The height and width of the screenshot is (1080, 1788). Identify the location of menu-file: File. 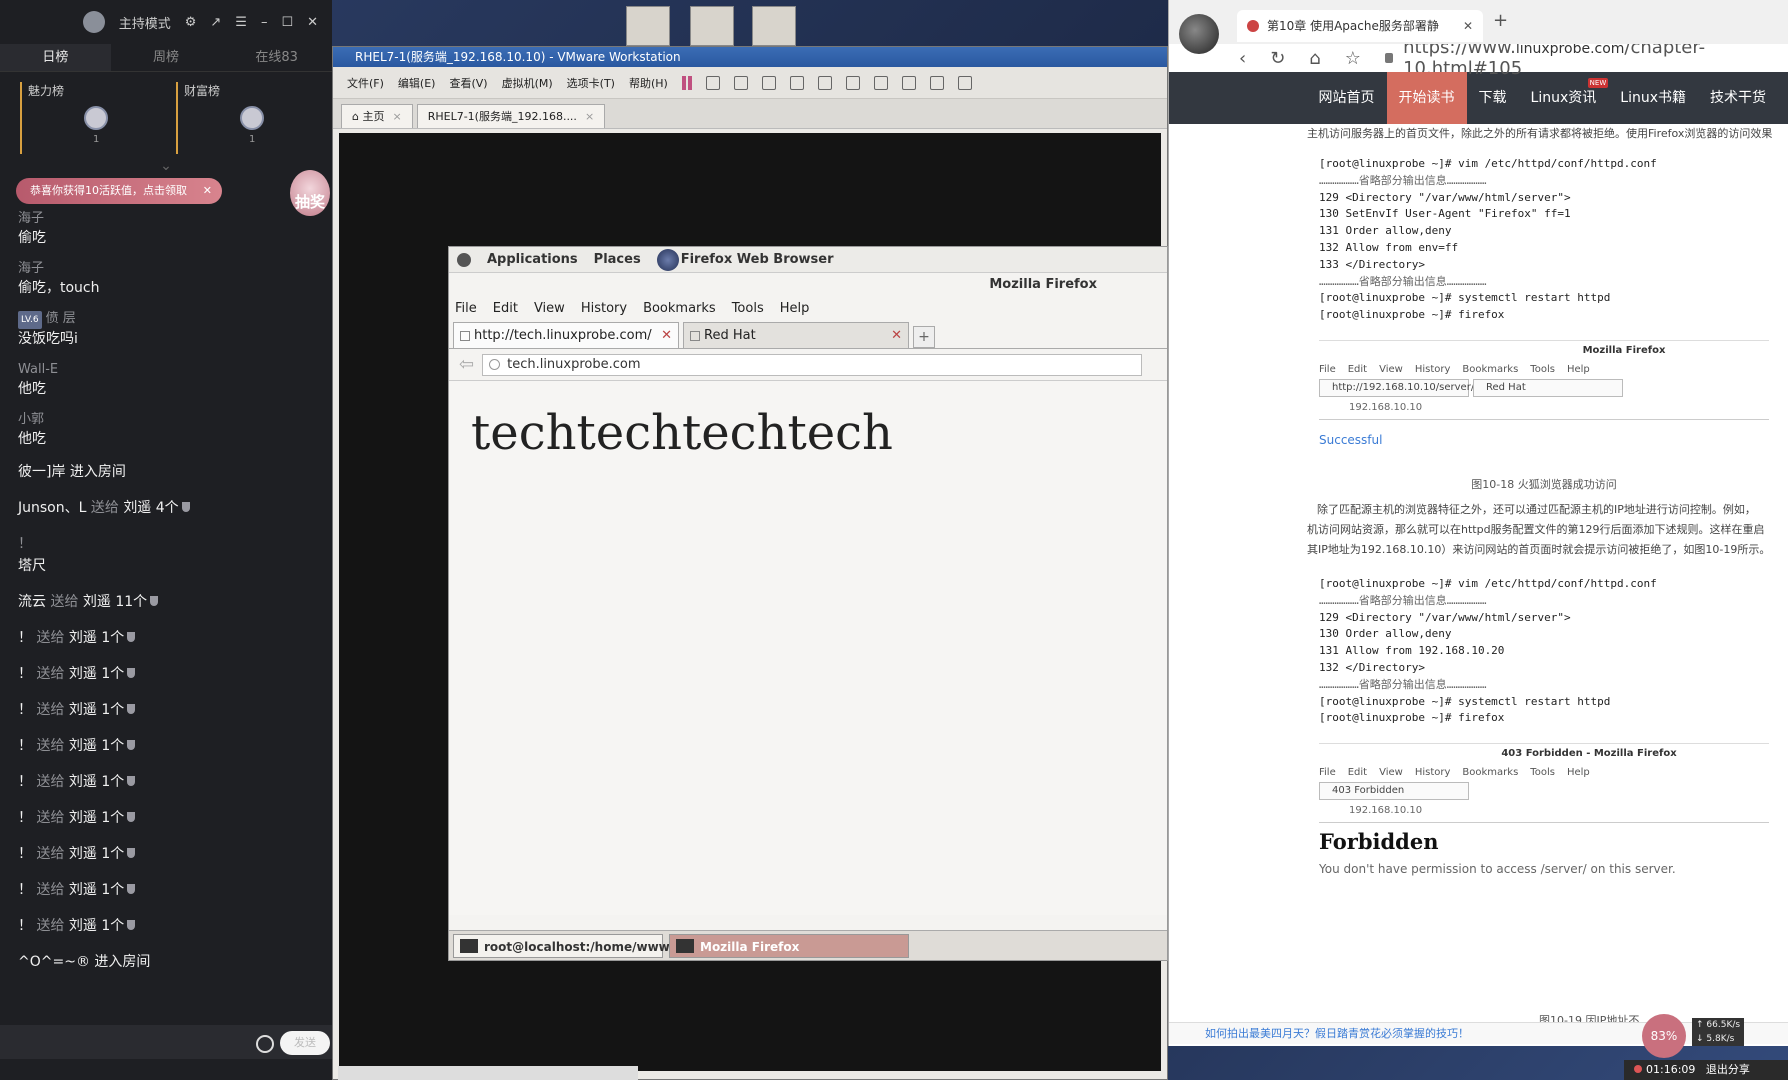
(466, 309).